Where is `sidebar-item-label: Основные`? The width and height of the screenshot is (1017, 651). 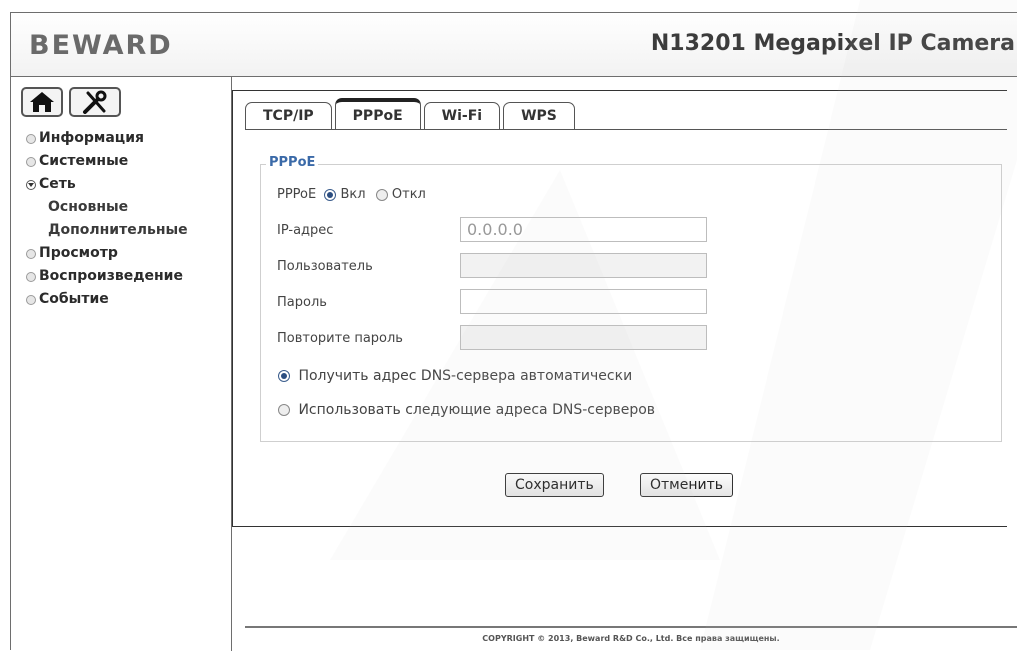
sidebar-item-label: Основные is located at coordinates (88, 207).